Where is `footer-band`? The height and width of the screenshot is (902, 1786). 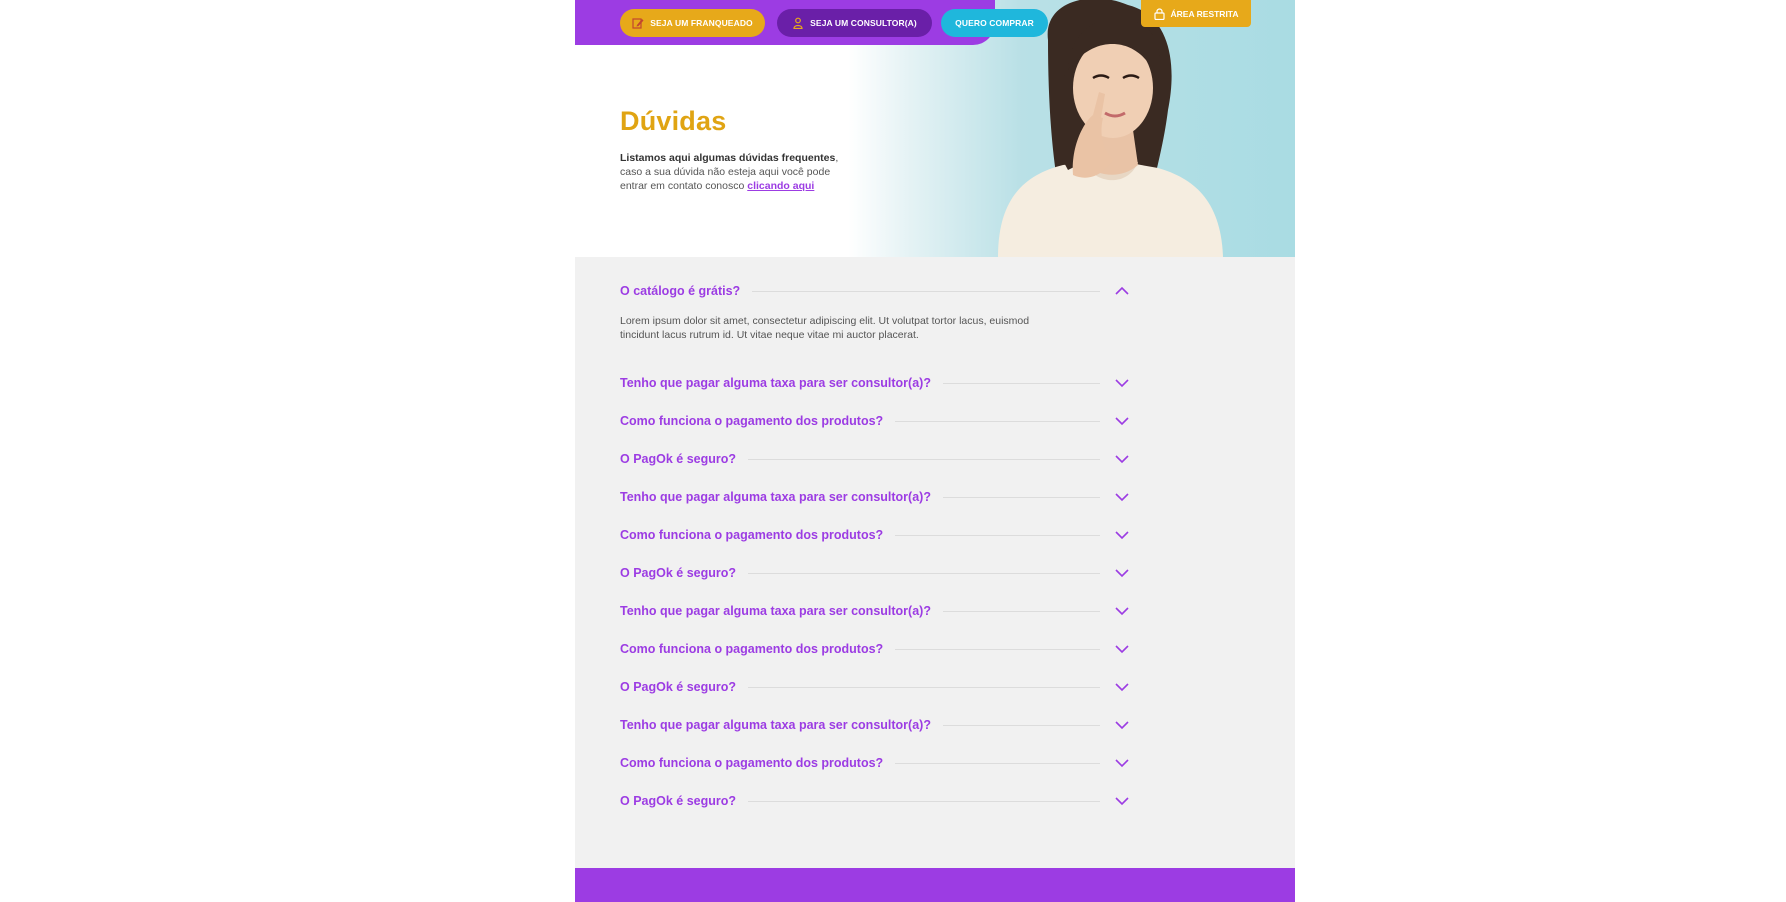 footer-band is located at coordinates (935, 885).